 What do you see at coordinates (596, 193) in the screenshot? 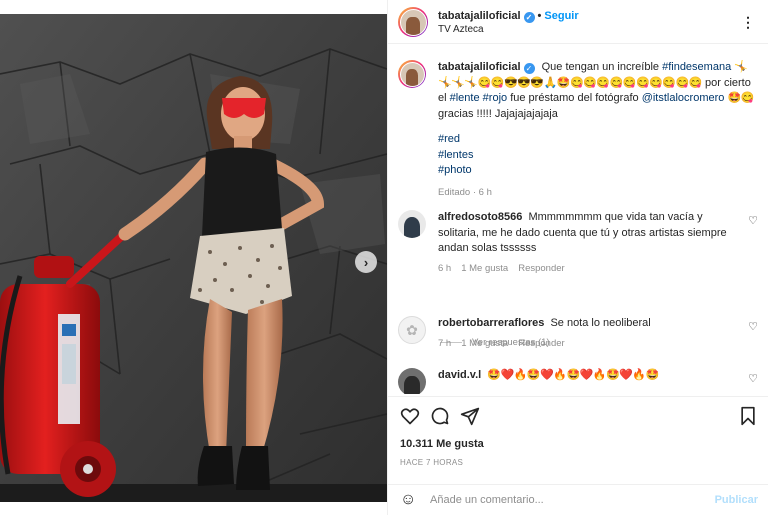
I see `caption-edited: Editado · 6 h` at bounding box center [596, 193].